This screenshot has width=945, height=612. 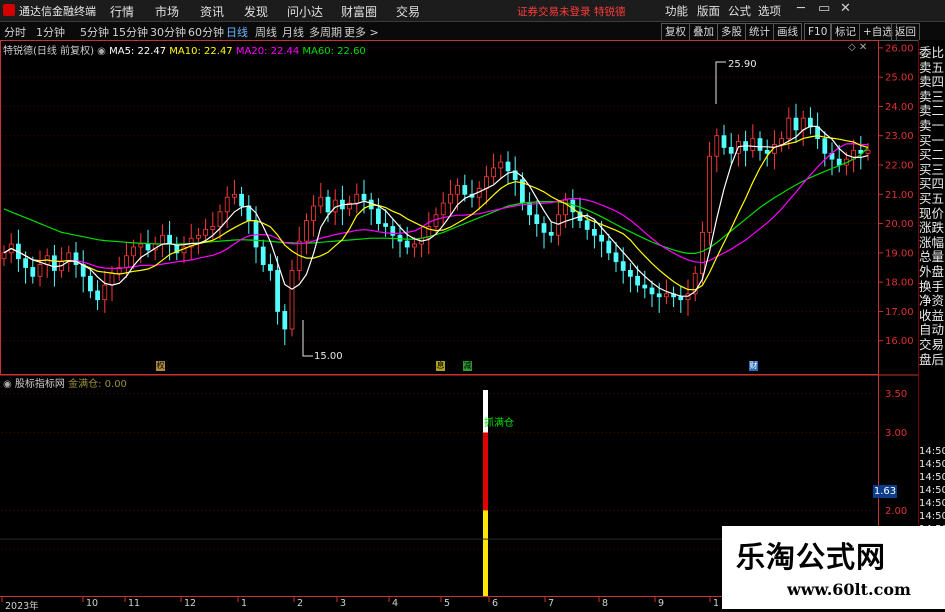 What do you see at coordinates (931, 110) in the screenshot?
I see `quote-panel-item: 卖二` at bounding box center [931, 110].